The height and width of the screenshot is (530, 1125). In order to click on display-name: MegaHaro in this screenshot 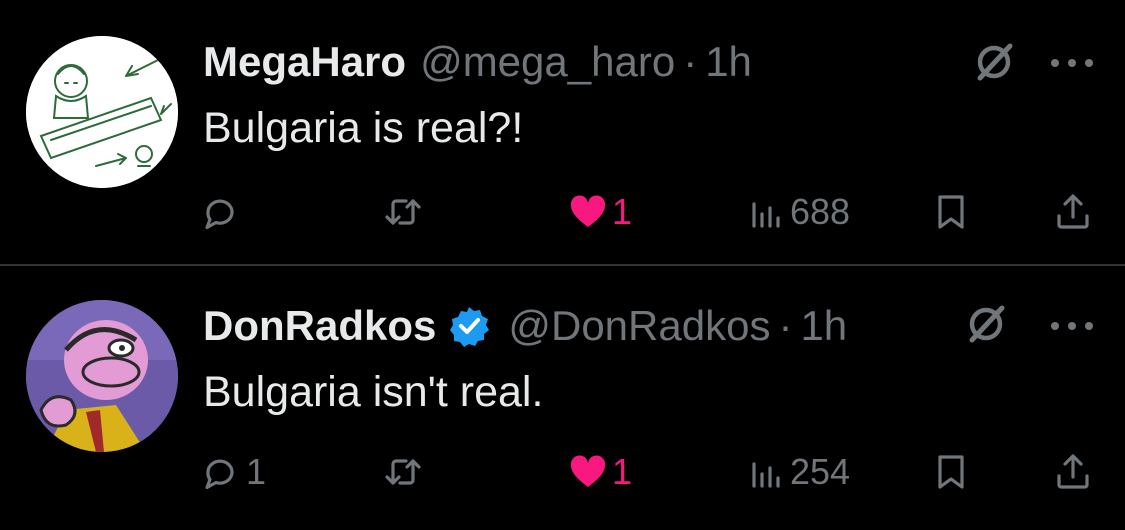, I will do `click(304, 62)`.